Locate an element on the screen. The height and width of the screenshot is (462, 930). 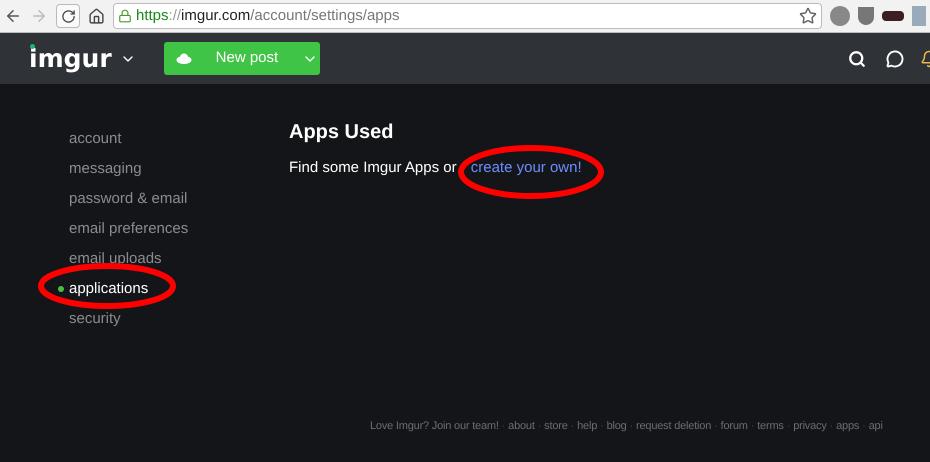
home-icon is located at coordinates (96, 16).